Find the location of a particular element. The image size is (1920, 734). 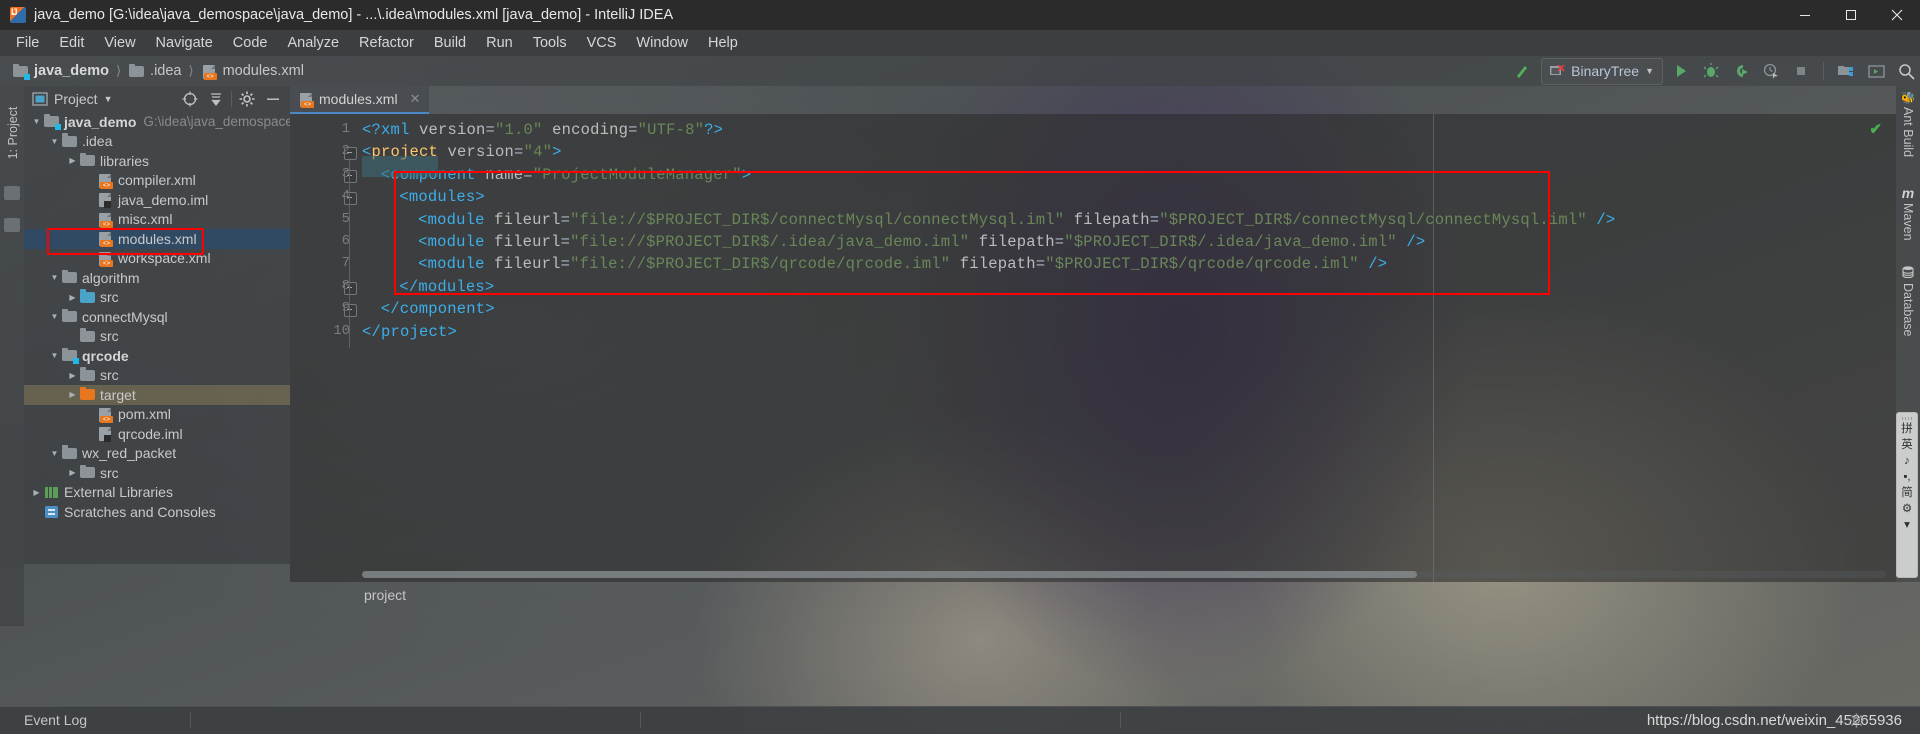

editor-breadcrumb: project is located at coordinates (1093, 595).